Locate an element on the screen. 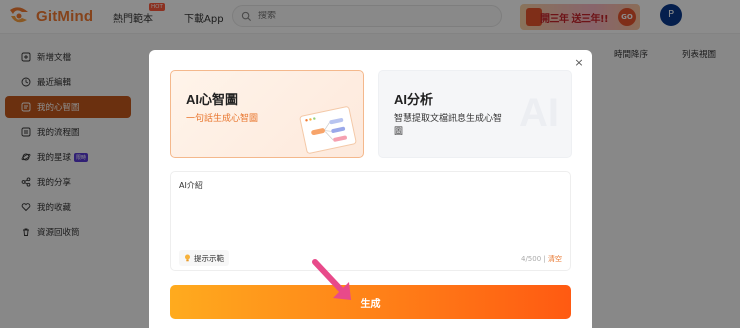  card-subtitle: 智慧提取文檔訊息生成心智圖 is located at coordinates (448, 125).